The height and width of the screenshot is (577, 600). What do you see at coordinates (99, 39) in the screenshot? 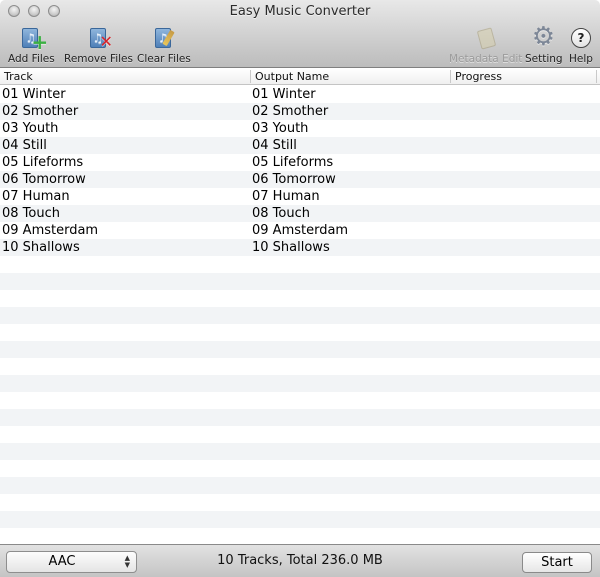
I see `remove-files-icon: ✕` at bounding box center [99, 39].